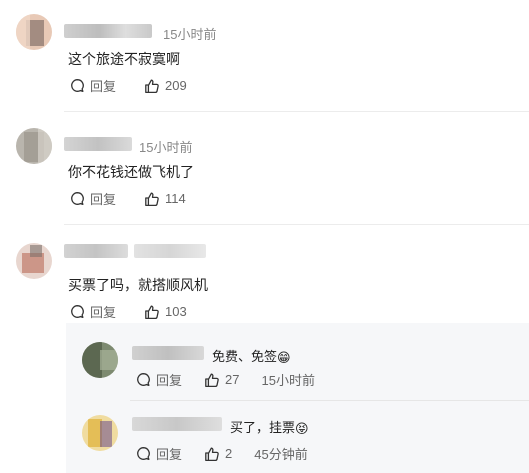 This screenshot has height=473, width=529. I want to click on comment-text: 买票了吗，就搭顺风机, so click(138, 285).